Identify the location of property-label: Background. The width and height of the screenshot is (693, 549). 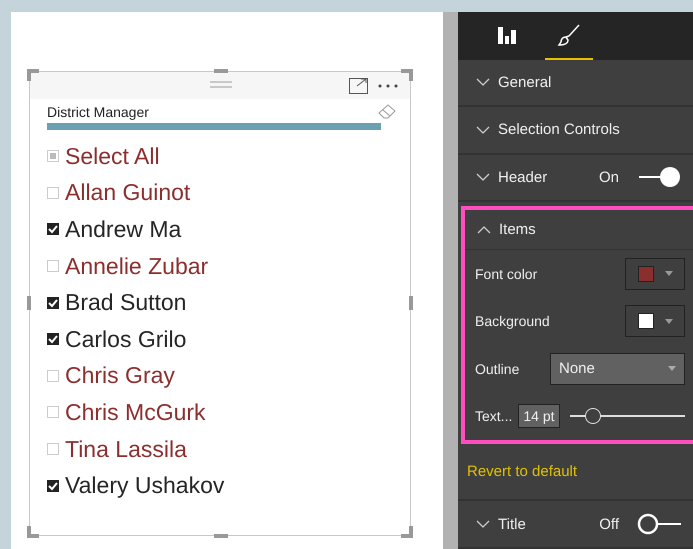
(512, 321).